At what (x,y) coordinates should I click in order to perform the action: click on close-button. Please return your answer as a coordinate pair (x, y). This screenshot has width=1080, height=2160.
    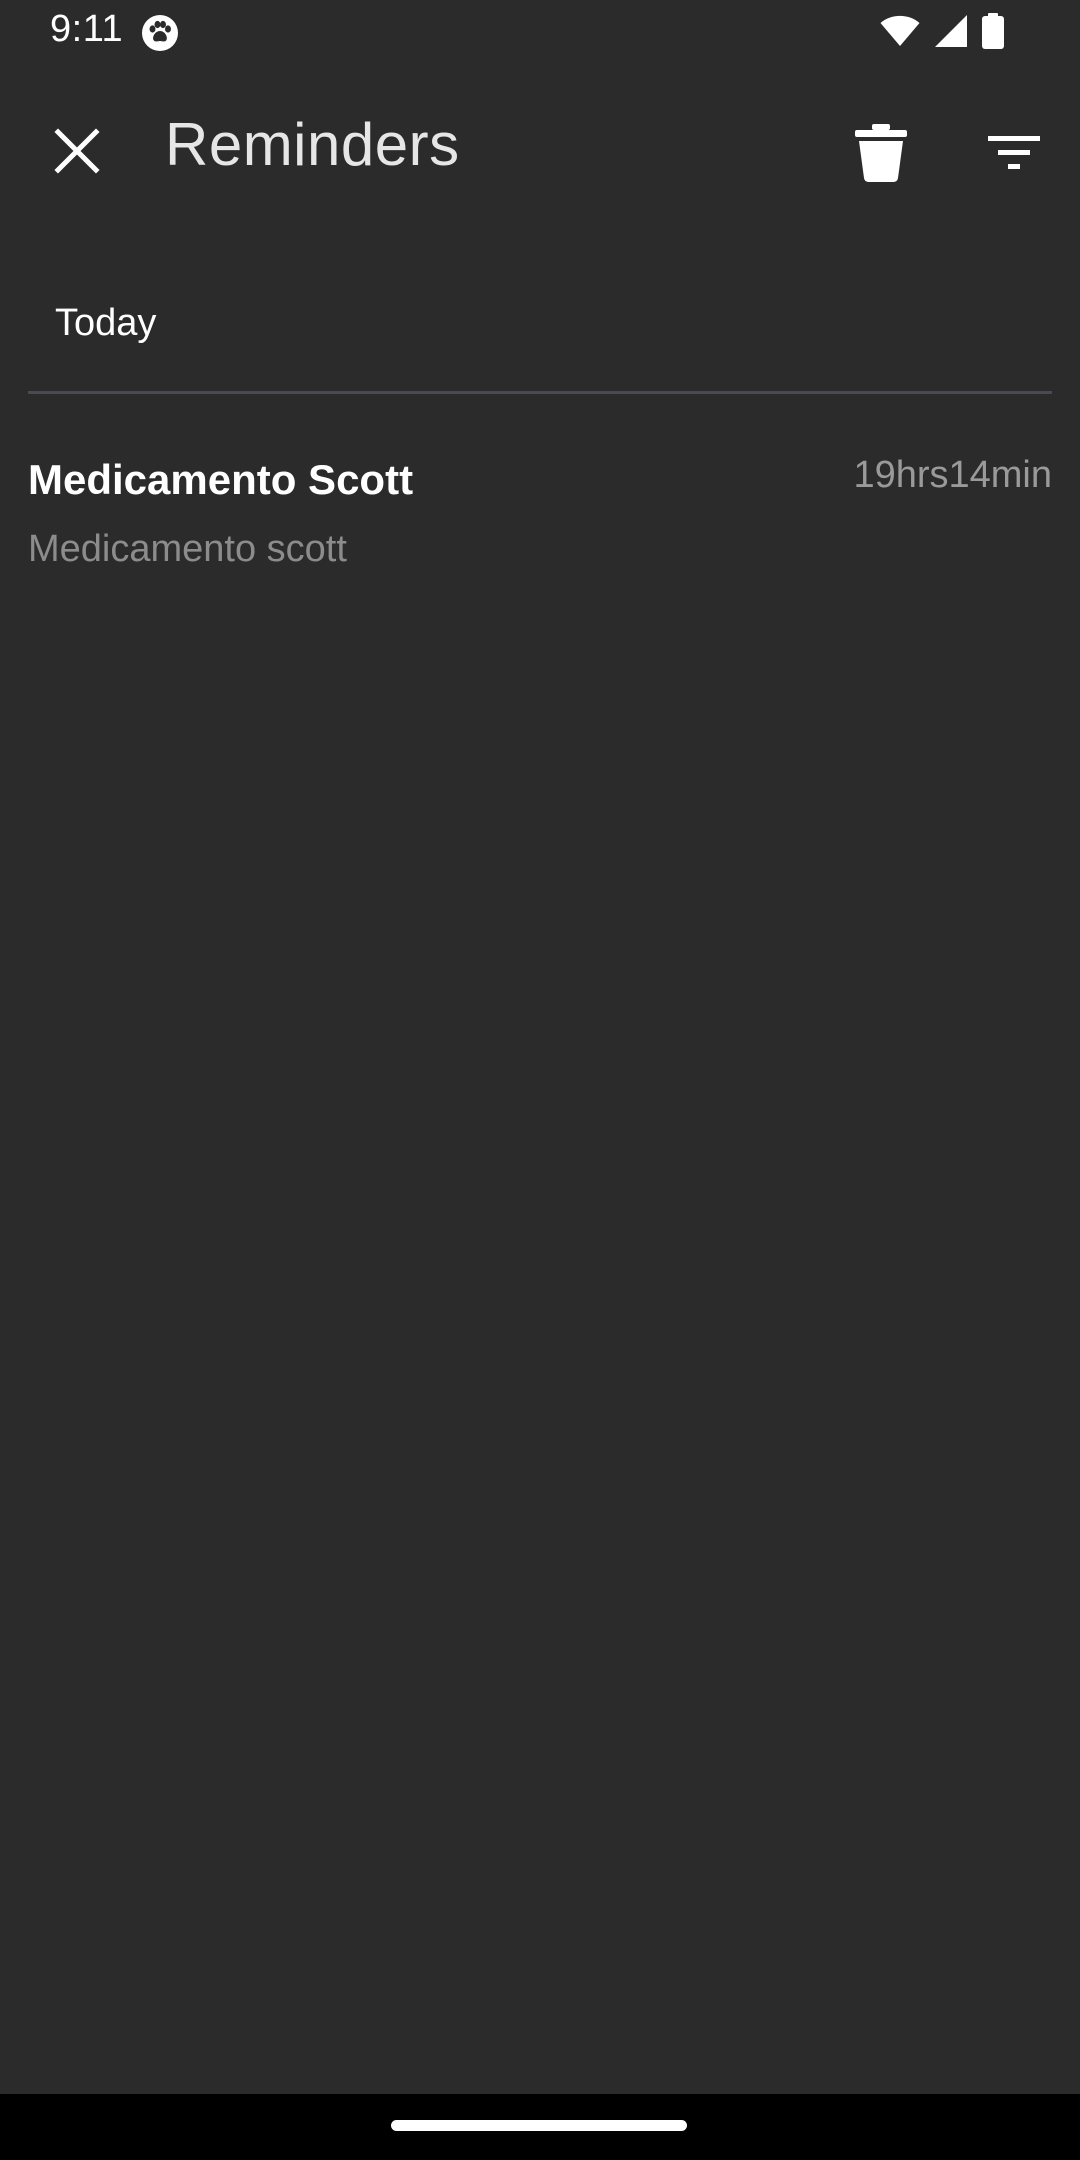
    Looking at the image, I should click on (77, 153).